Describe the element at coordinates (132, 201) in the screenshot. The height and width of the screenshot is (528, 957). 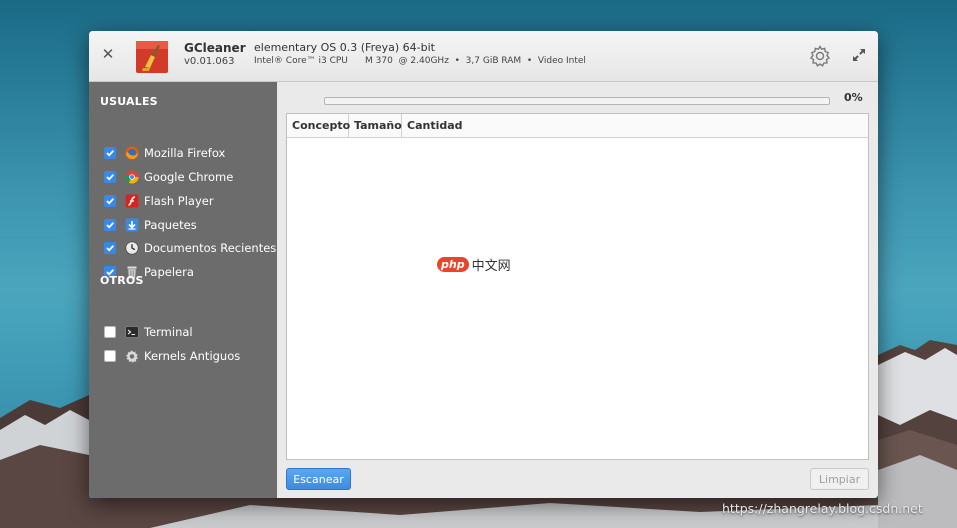
I see `flash-icon` at that location.